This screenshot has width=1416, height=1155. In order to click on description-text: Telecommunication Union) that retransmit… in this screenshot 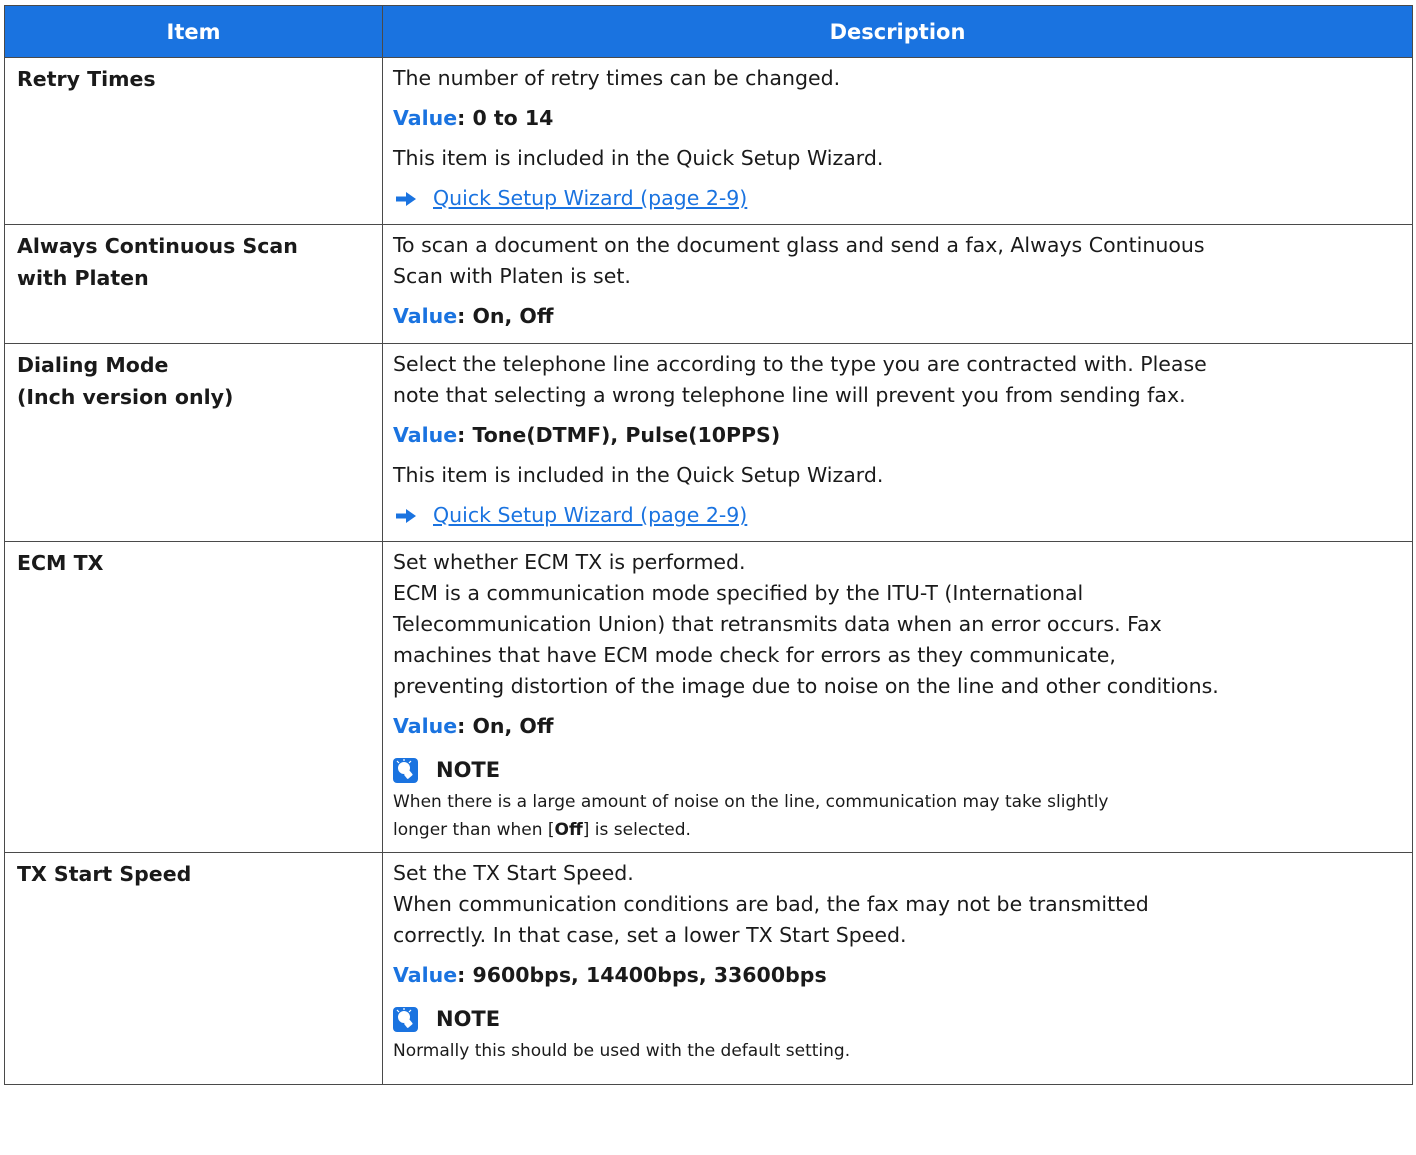, I will do `click(777, 624)`.